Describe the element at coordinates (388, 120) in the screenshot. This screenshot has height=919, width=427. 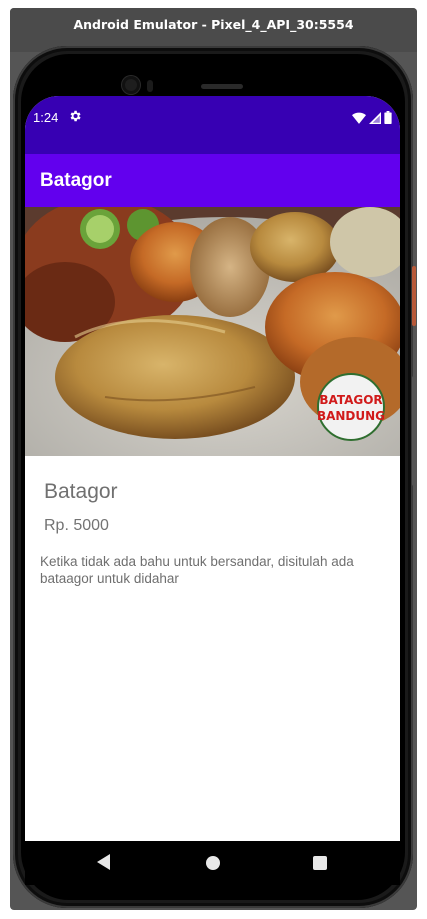
I see `battery-icon` at that location.